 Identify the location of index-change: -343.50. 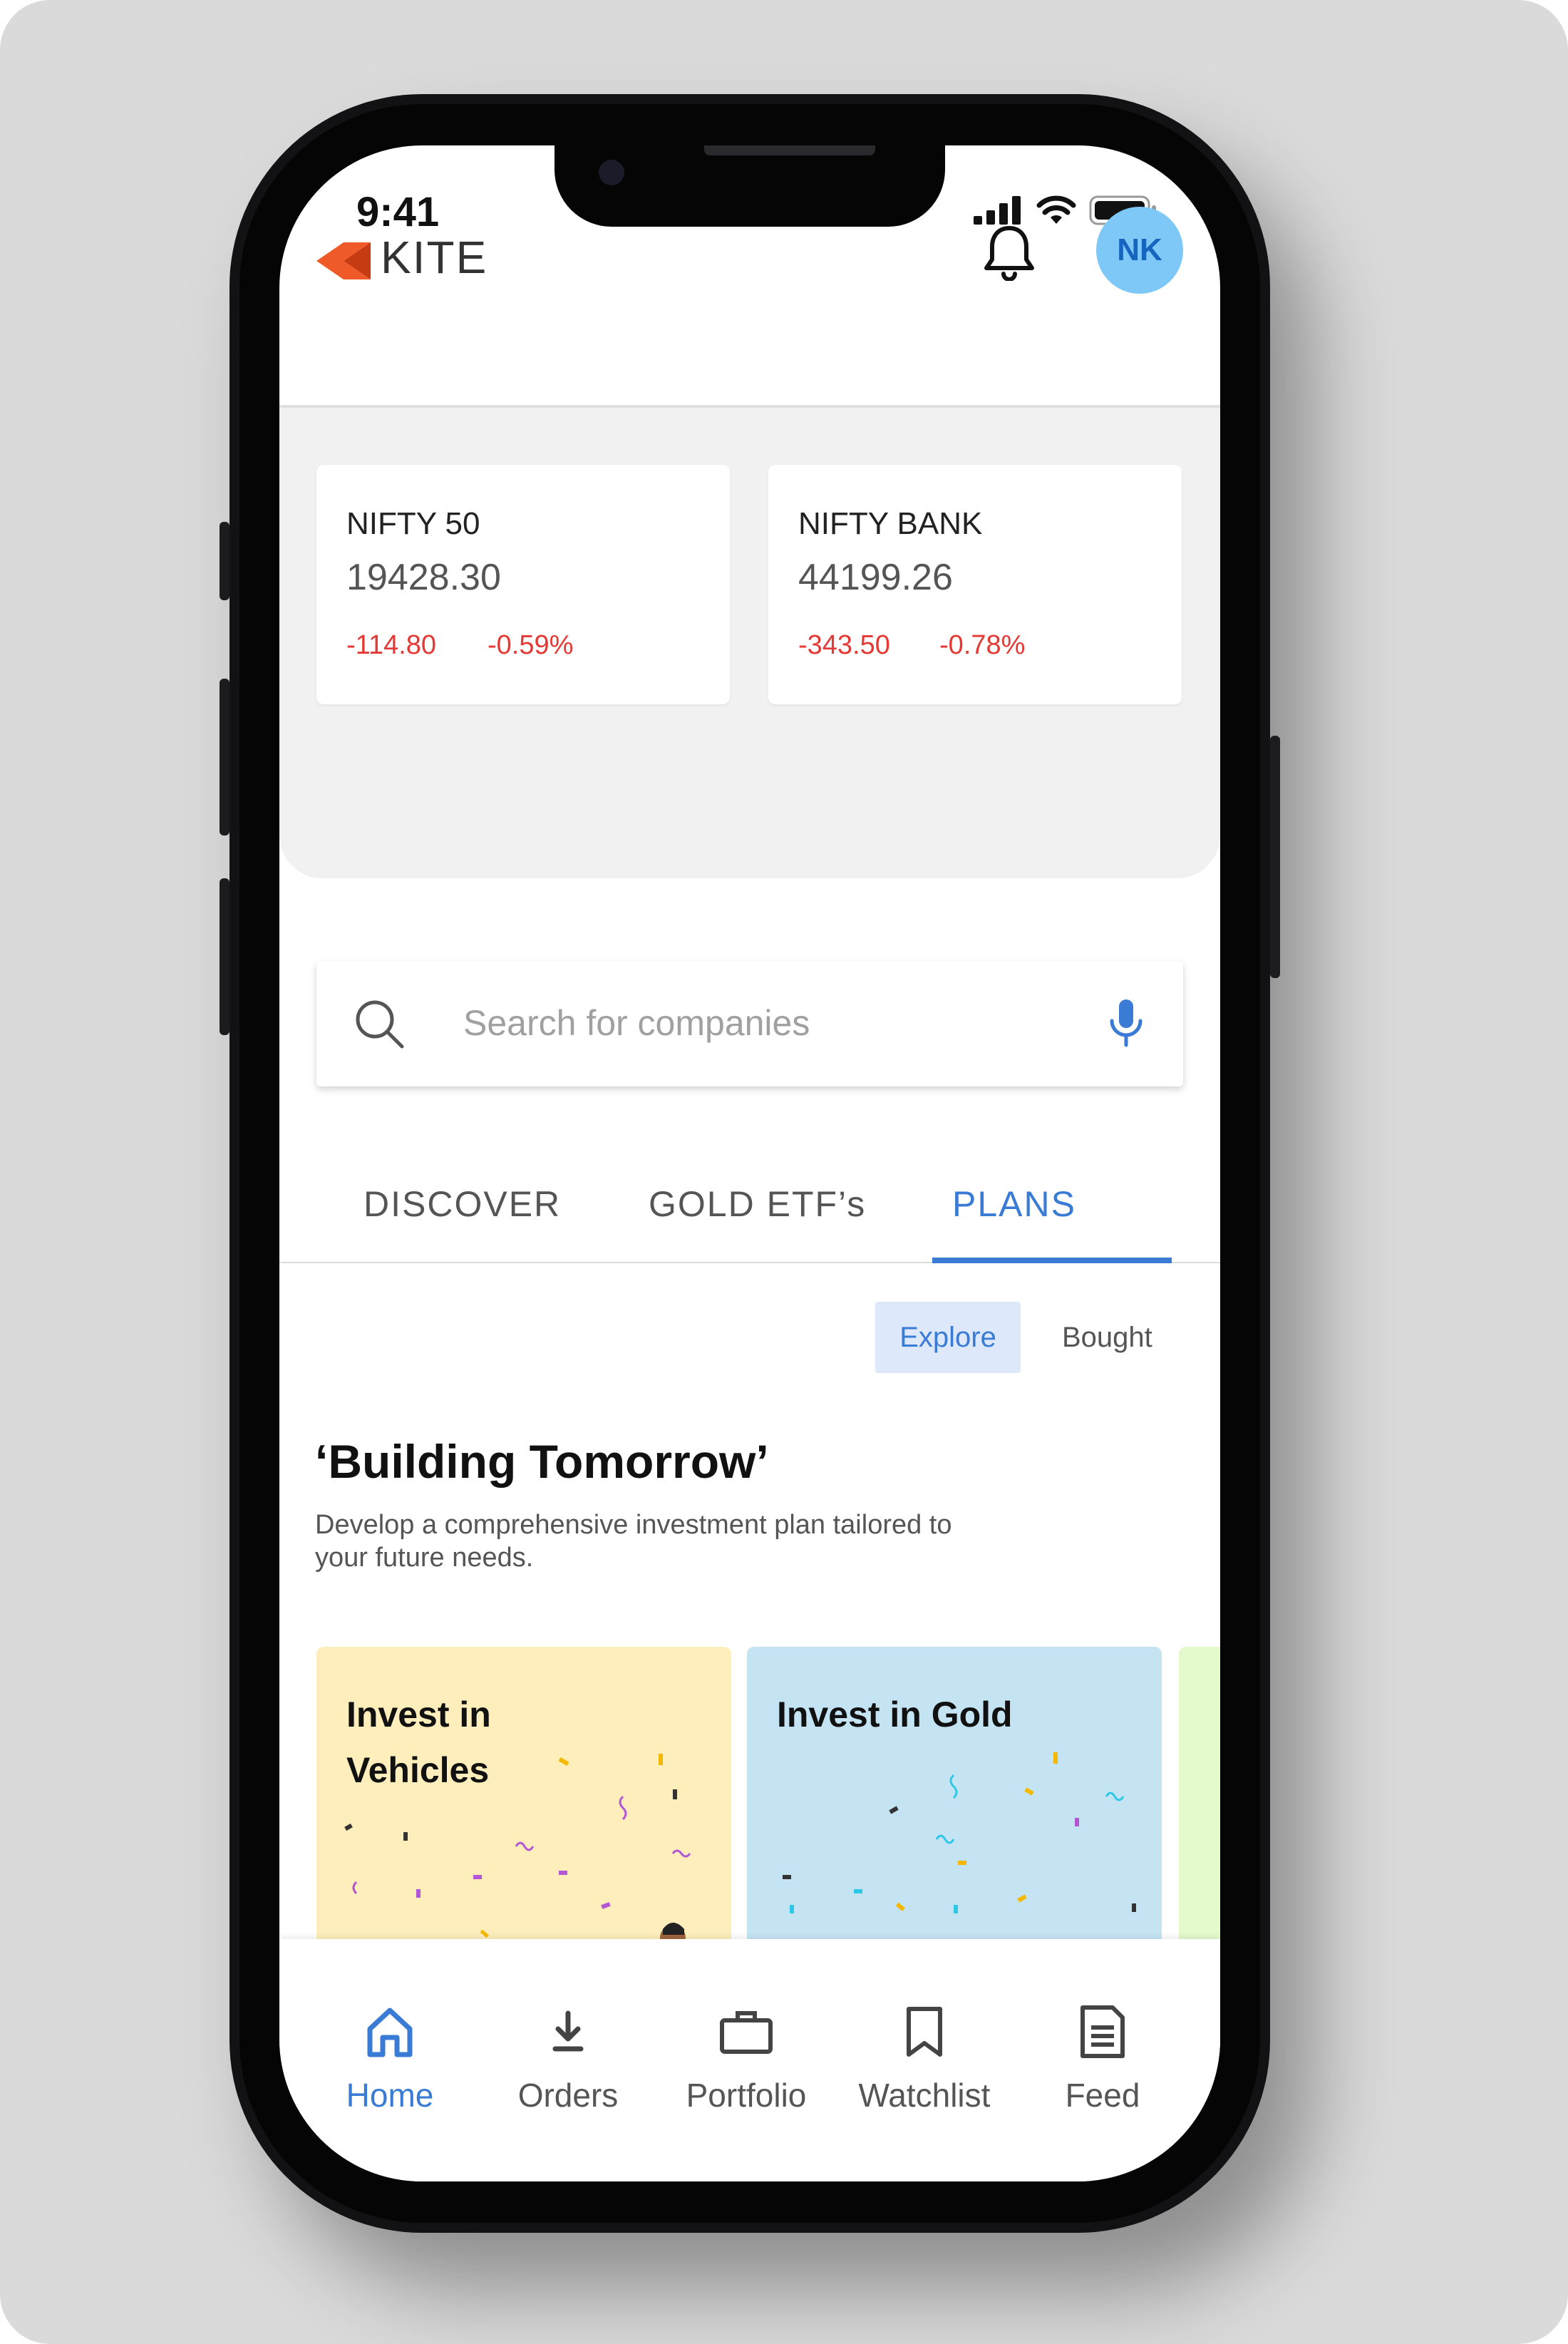
(844, 645).